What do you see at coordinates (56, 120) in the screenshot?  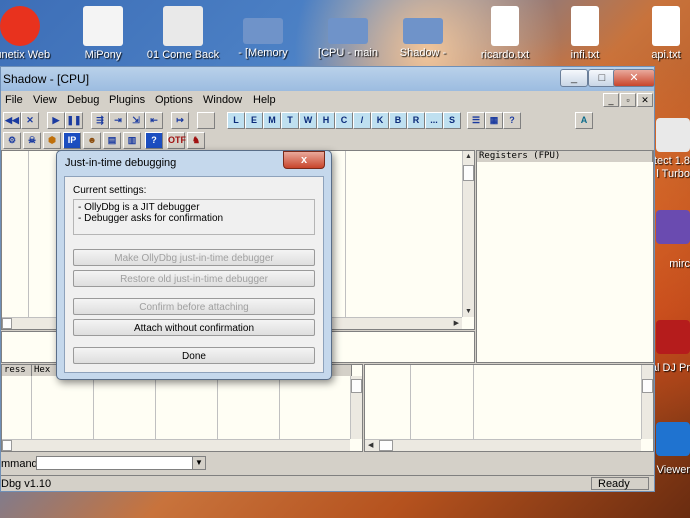 I see `run-button: ▶` at bounding box center [56, 120].